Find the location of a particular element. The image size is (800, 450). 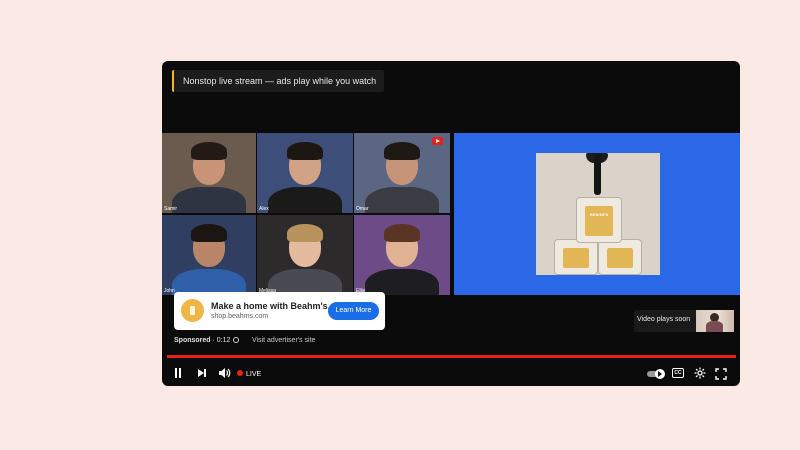

ad-title: Make a home with Beahm's. is located at coordinates (271, 306).